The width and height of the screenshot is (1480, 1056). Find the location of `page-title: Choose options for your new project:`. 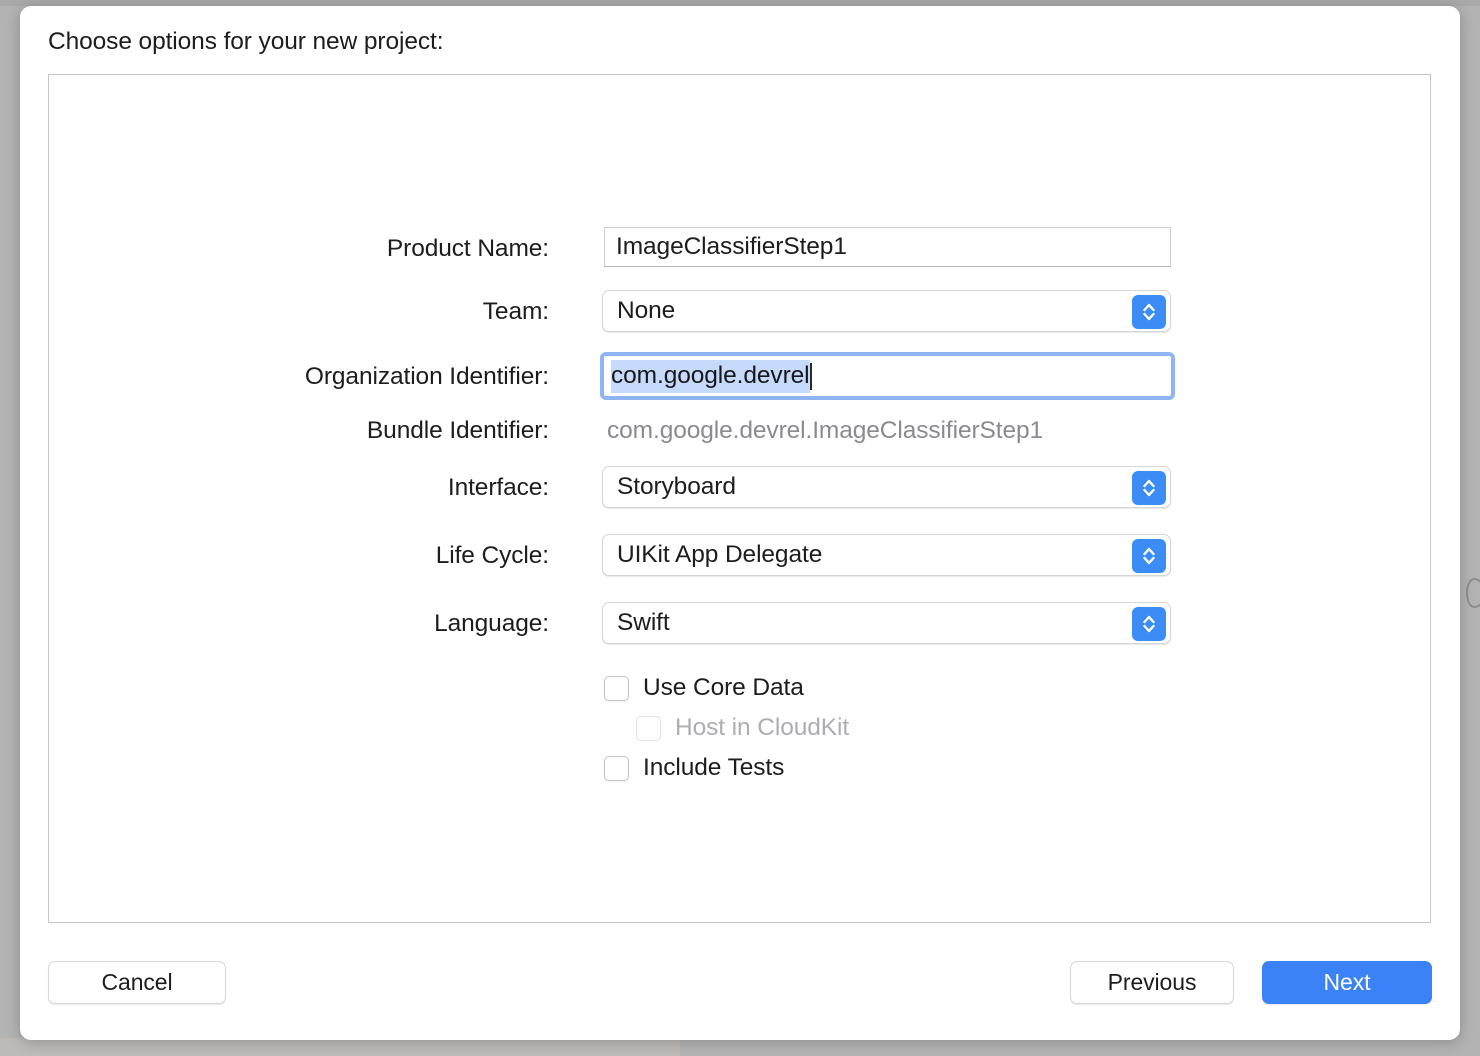

page-title: Choose options for your new project: is located at coordinates (246, 41).